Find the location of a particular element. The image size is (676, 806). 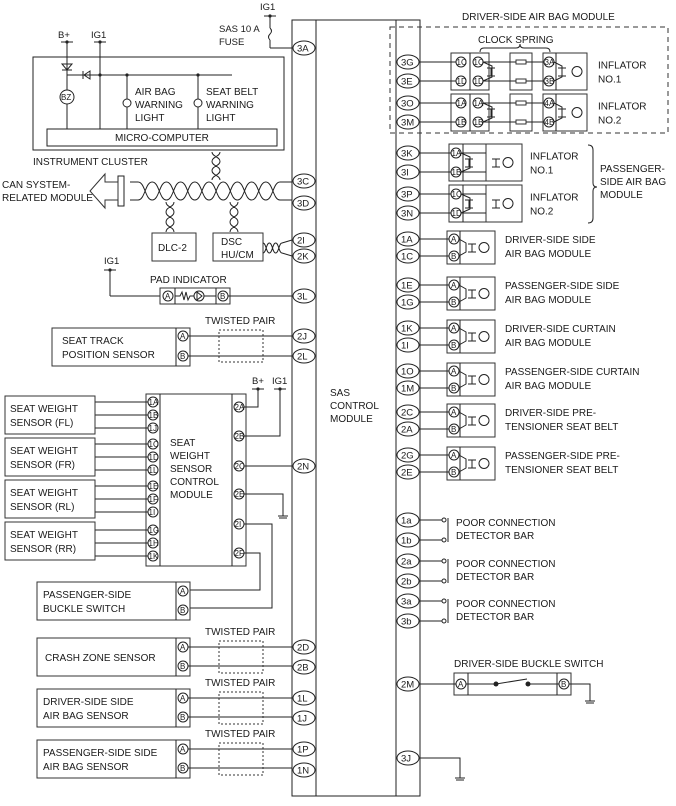

svg-text: 1O is located at coordinates (407, 372).